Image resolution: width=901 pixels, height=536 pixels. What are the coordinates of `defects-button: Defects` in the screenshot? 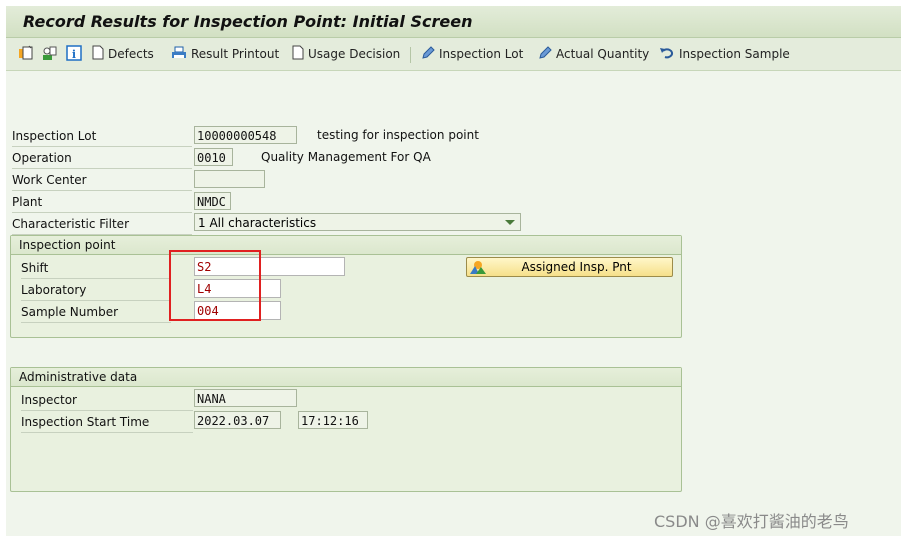 It's located at (123, 54).